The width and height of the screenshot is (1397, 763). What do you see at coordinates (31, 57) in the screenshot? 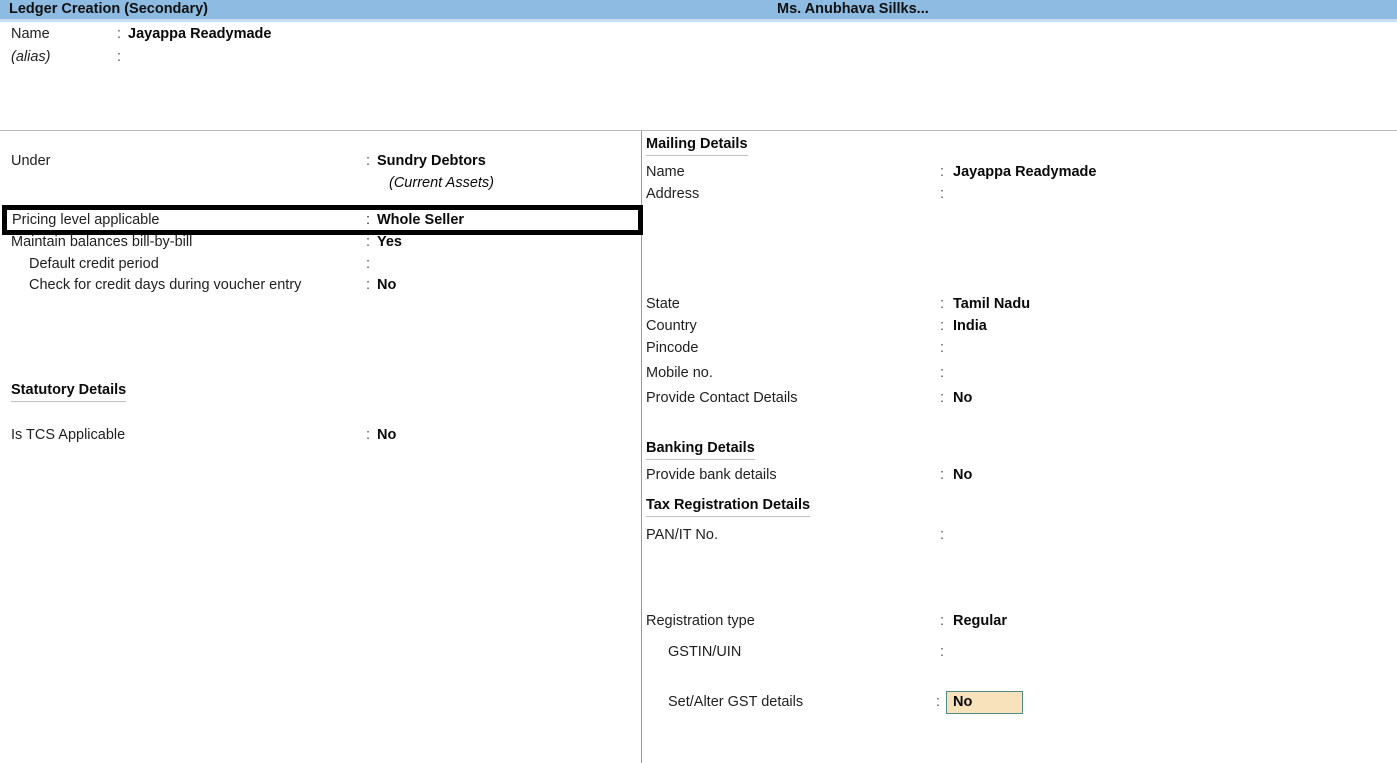
I see `alias-label: (alias)` at bounding box center [31, 57].